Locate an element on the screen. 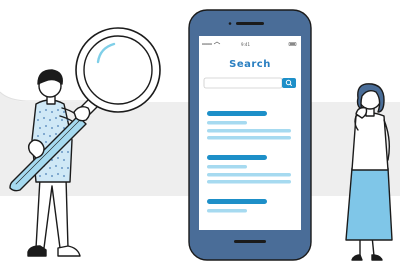 The width and height of the screenshot is (400, 266). phone-speaker is located at coordinates (250, 23).